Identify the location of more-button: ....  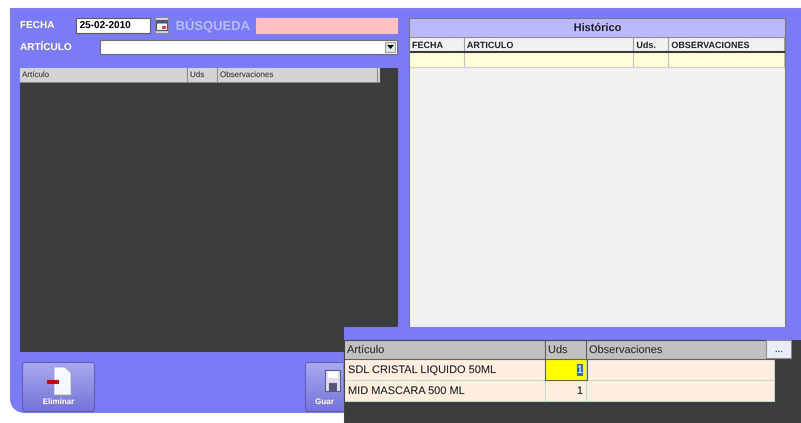
(779, 349).